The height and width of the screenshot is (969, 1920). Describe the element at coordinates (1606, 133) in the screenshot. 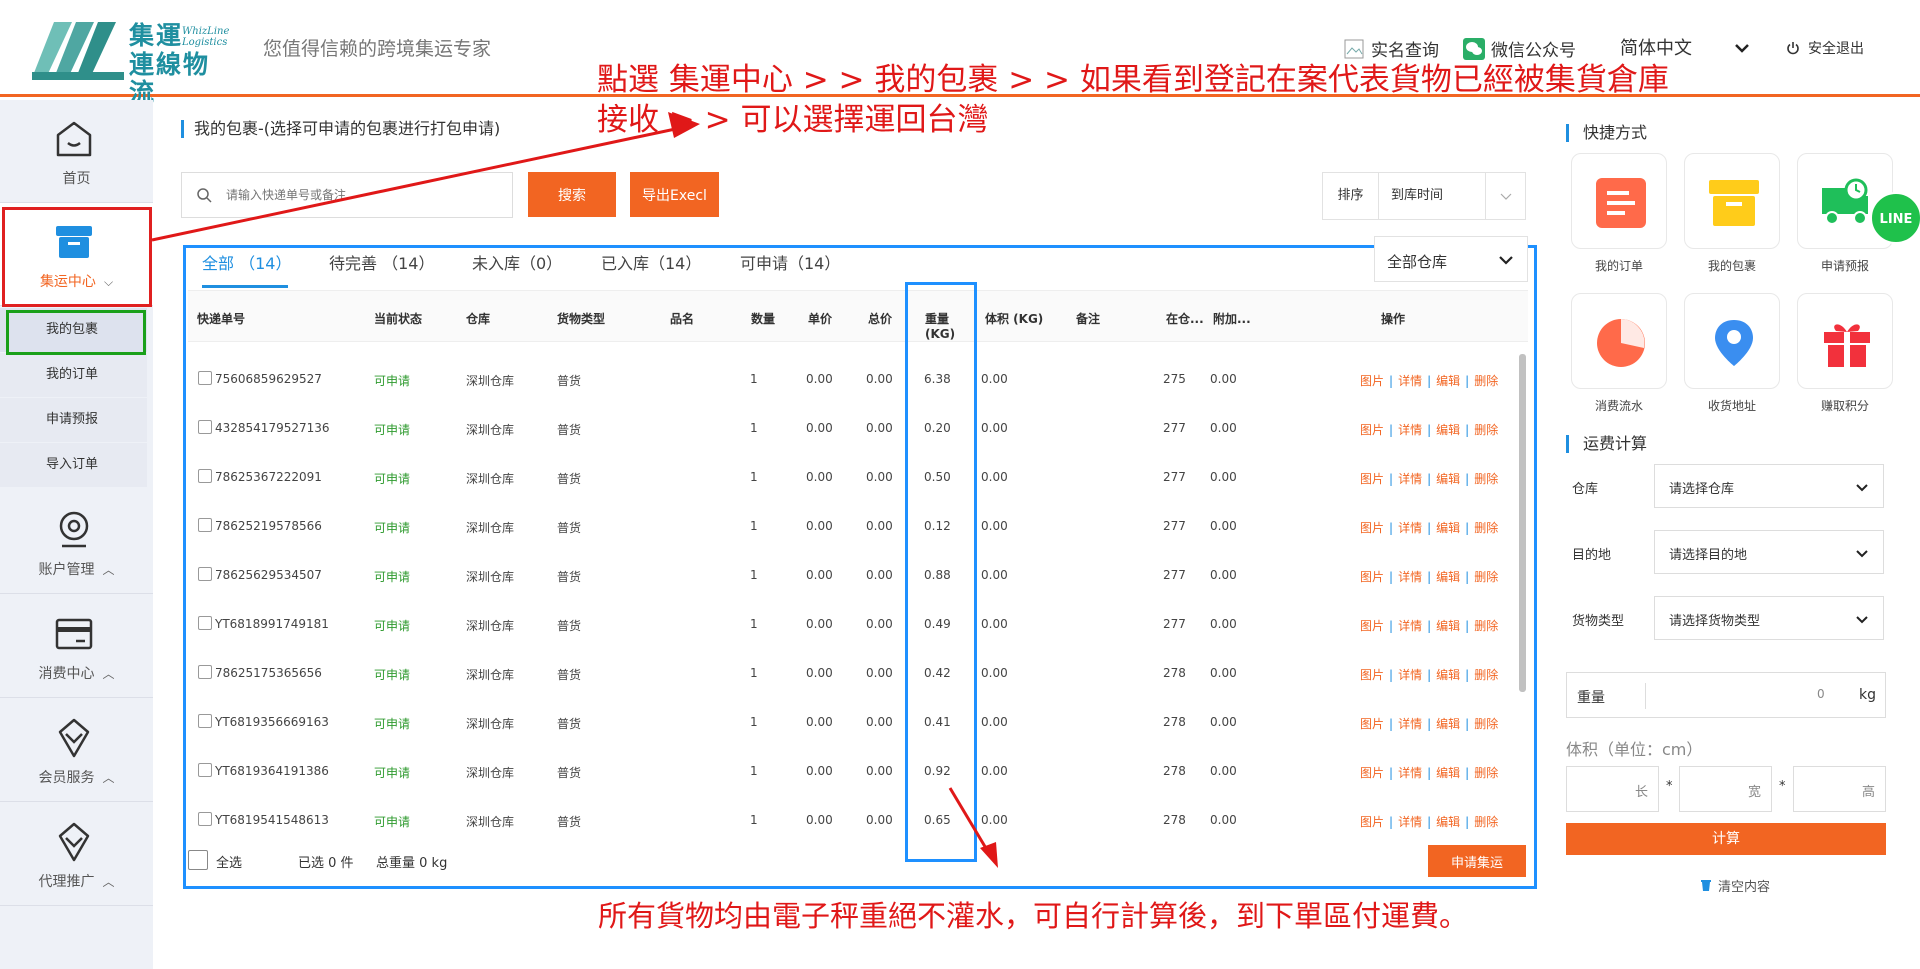

I see `quick-access-title: 快捷方式` at that location.